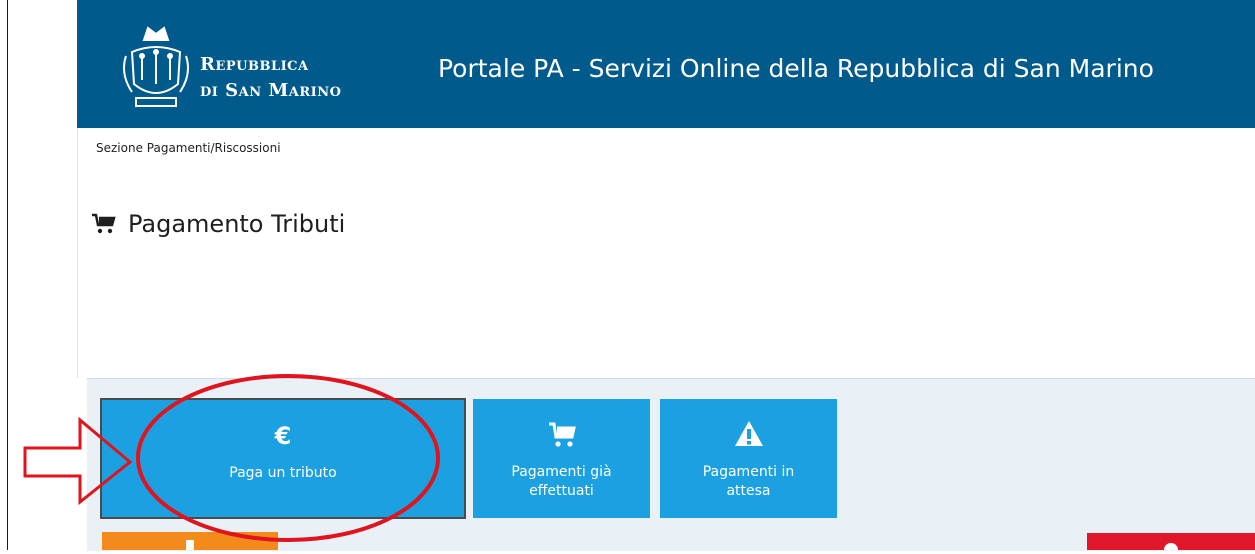 This screenshot has height=554, width=1255. What do you see at coordinates (561, 458) in the screenshot?
I see `payments-done-button: Pagamenti già effettuati` at bounding box center [561, 458].